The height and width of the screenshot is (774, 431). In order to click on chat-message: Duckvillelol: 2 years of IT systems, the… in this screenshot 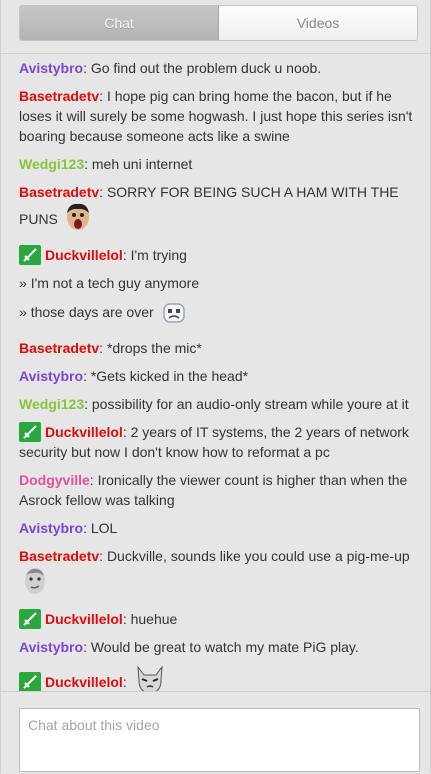, I will do `click(219, 442)`.